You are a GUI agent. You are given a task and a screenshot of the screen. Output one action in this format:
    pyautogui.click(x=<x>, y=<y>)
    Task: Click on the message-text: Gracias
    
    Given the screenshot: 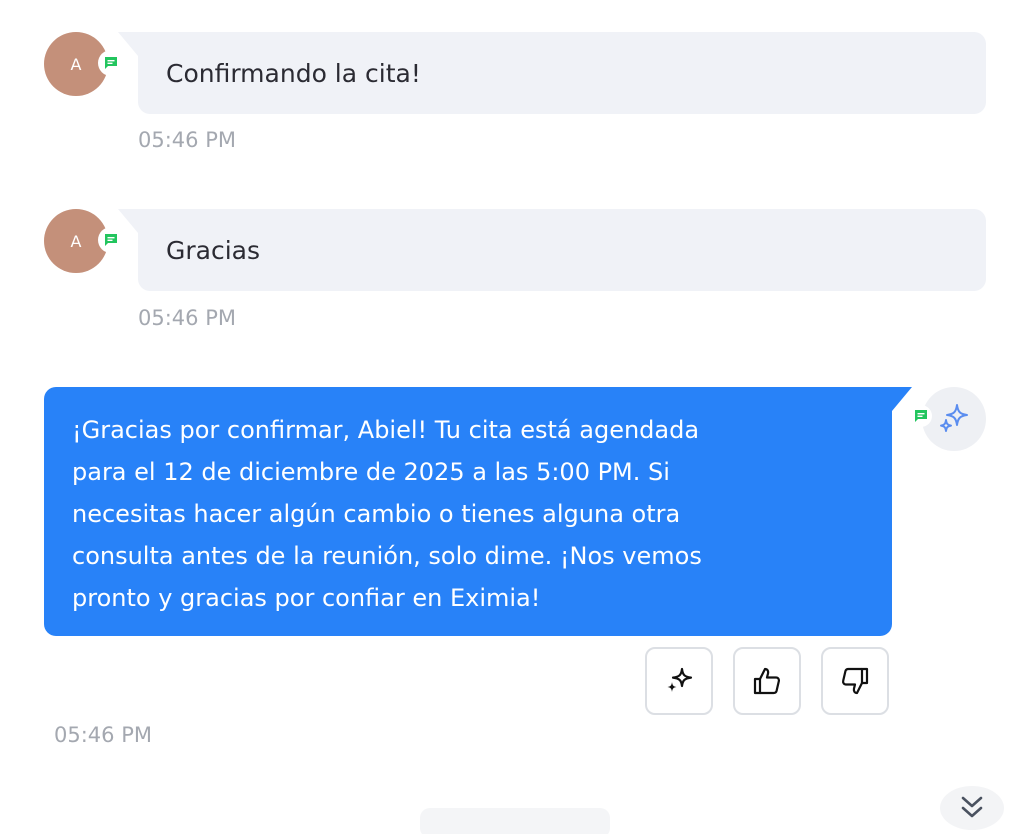 What is the action you would take?
    pyautogui.click(x=213, y=250)
    